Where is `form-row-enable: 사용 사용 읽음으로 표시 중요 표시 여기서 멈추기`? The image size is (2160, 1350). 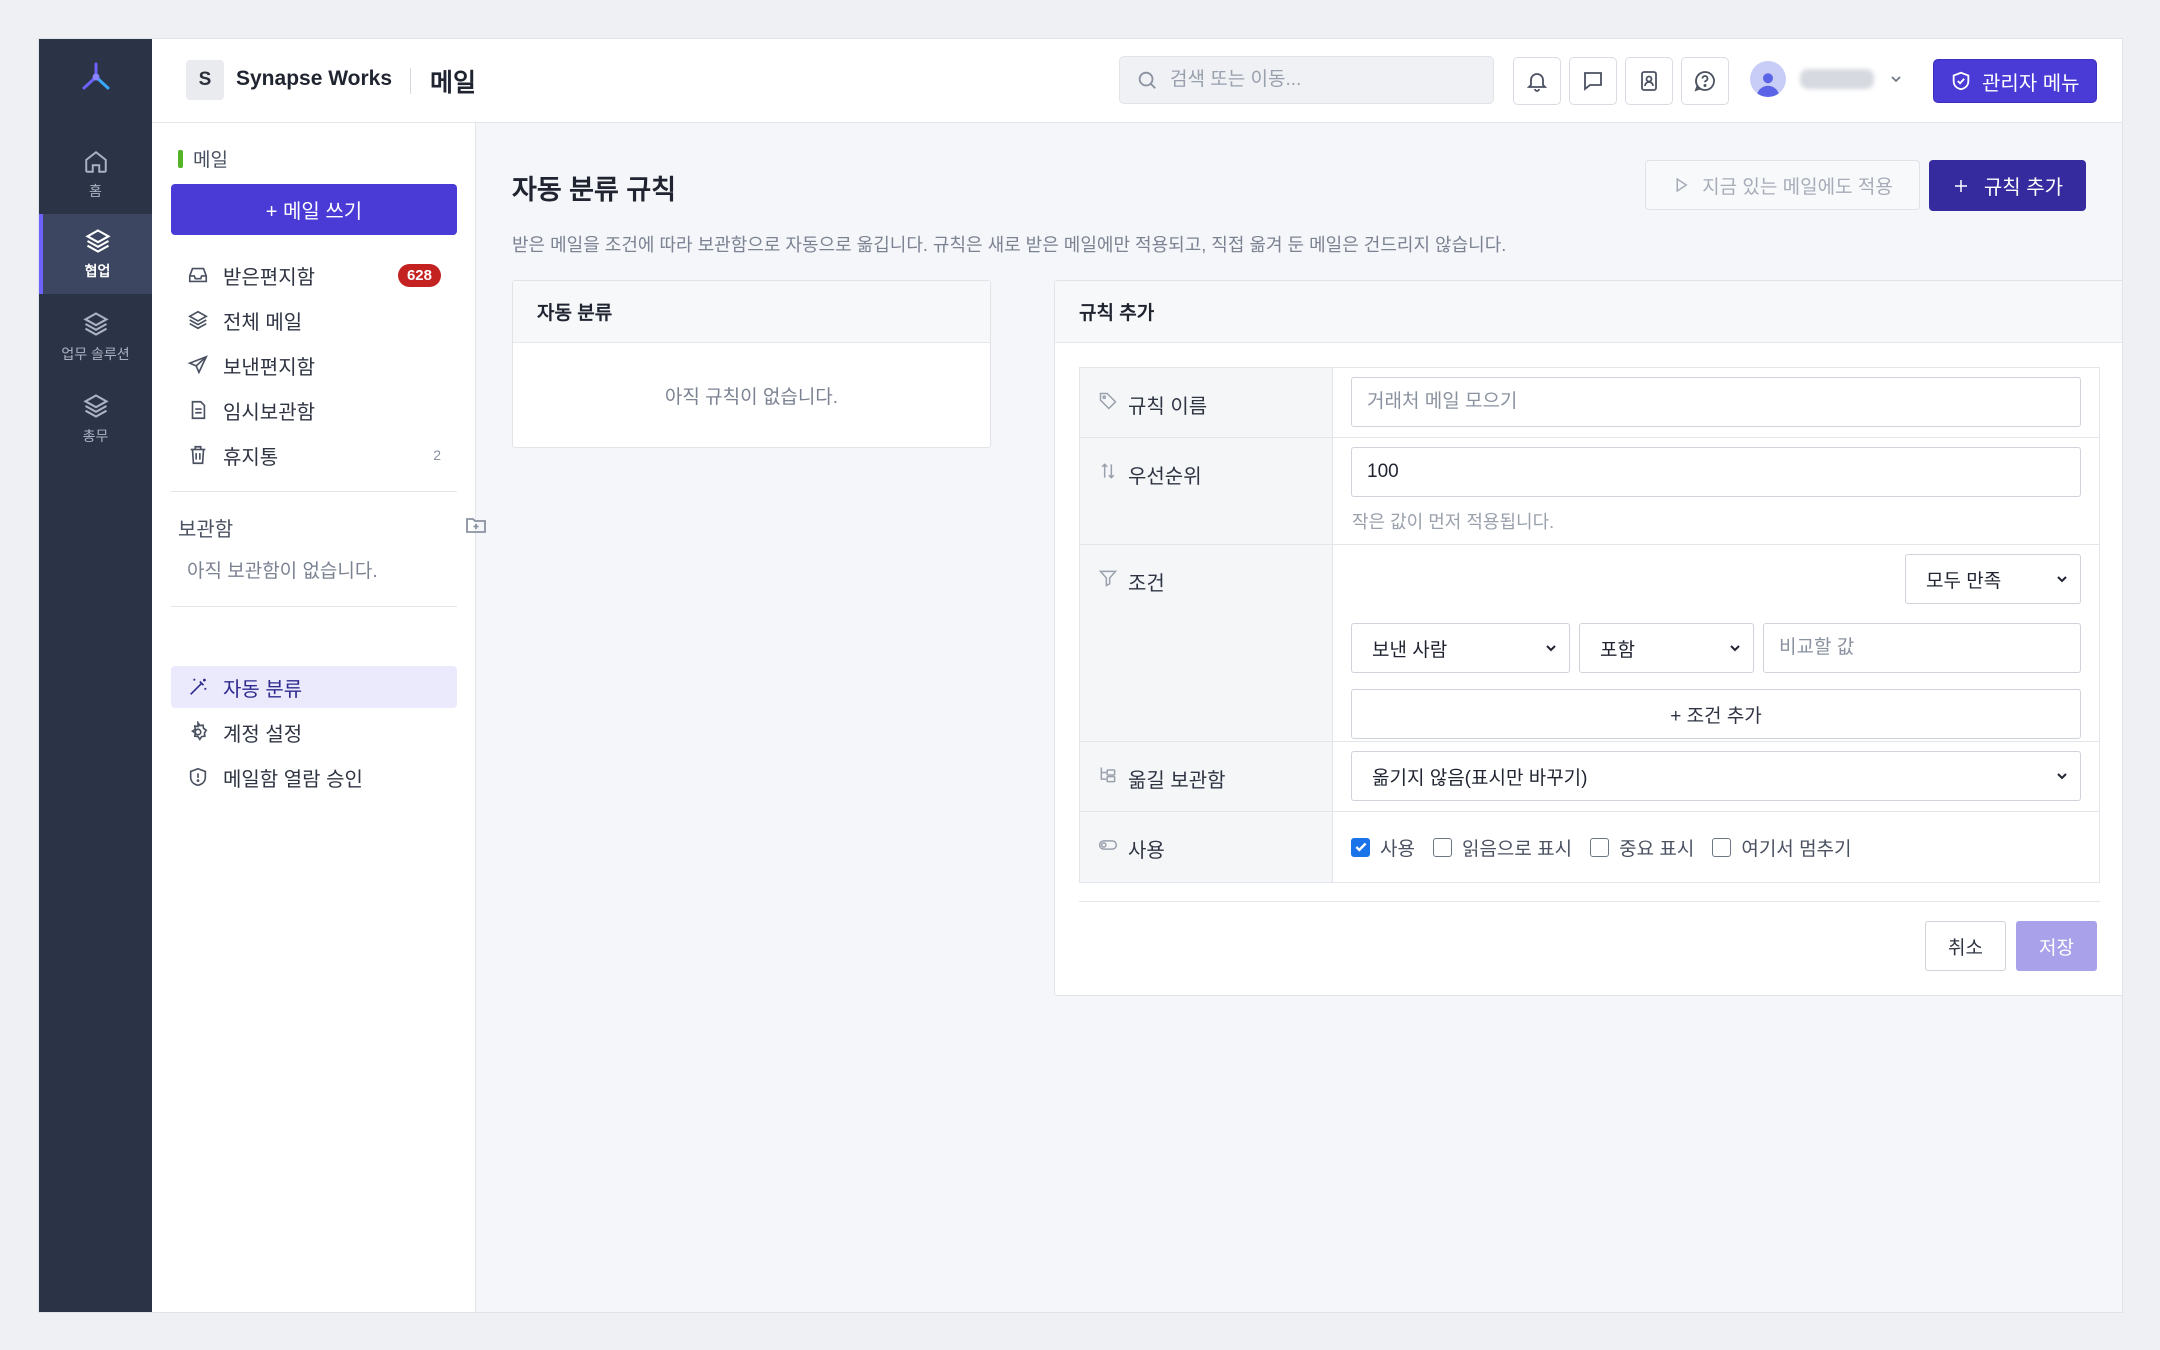
form-row-enable: 사용 사용 읽음으로 표시 중요 표시 여기서 멈추기 is located at coordinates (1589, 847).